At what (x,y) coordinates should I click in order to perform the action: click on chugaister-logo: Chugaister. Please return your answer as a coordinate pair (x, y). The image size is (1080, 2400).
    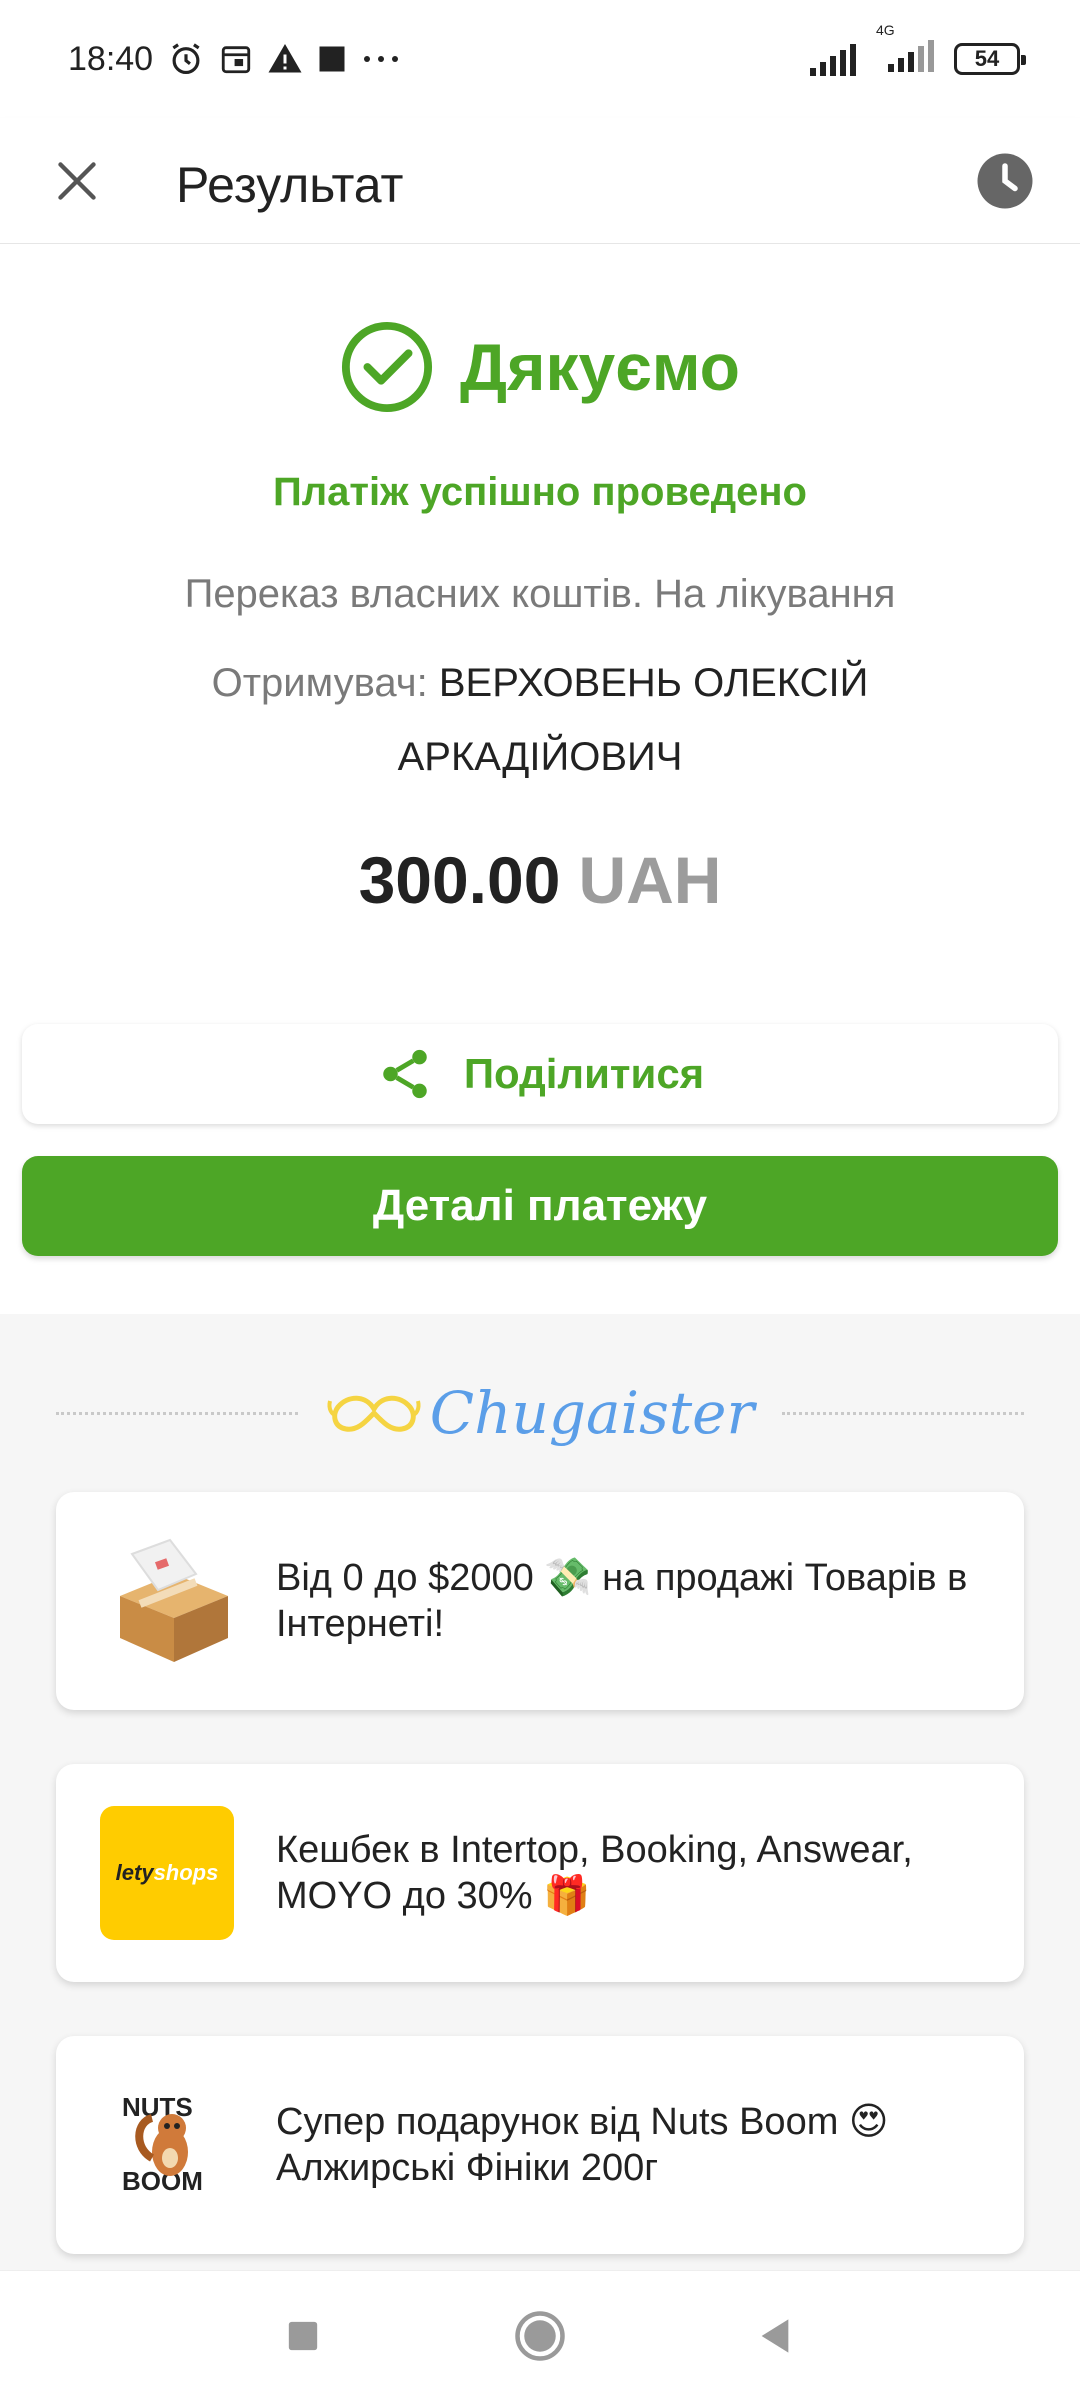
    Looking at the image, I should click on (540, 1413).